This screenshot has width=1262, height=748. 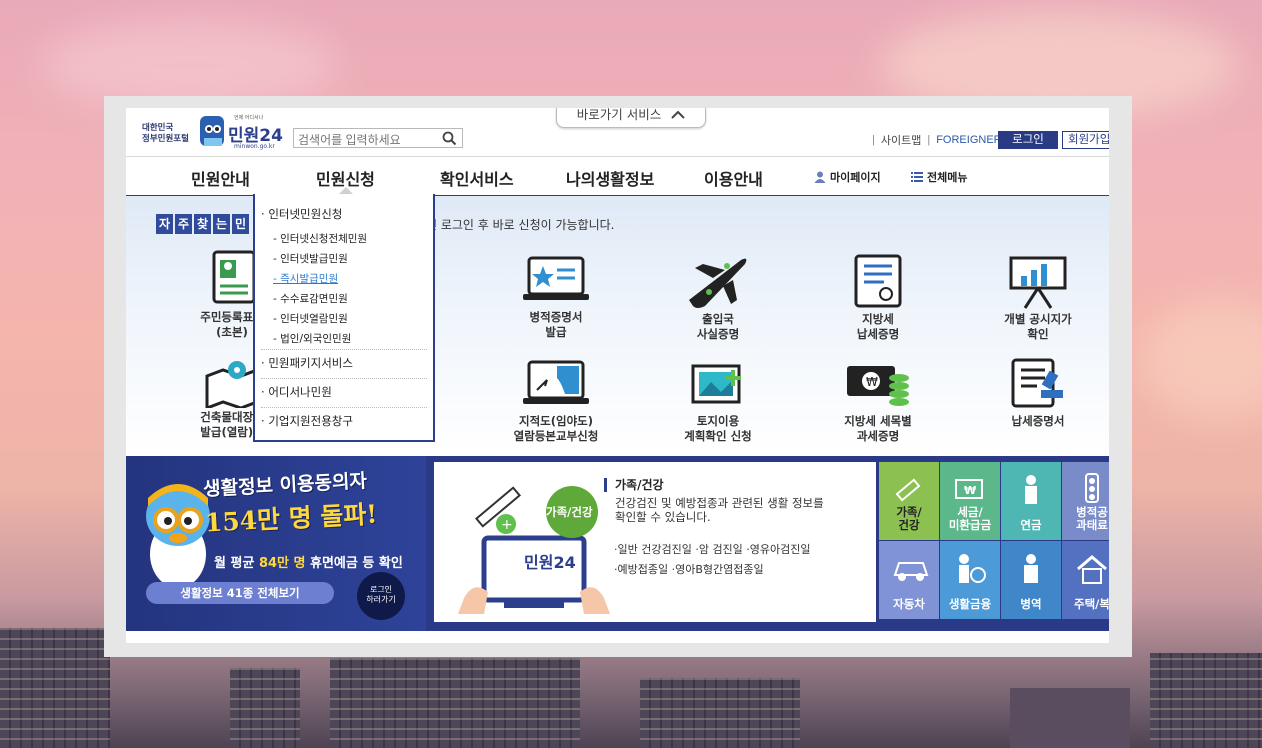 What do you see at coordinates (556, 324) in the screenshot?
I see `service-label: 병적증명서 발급` at bounding box center [556, 324].